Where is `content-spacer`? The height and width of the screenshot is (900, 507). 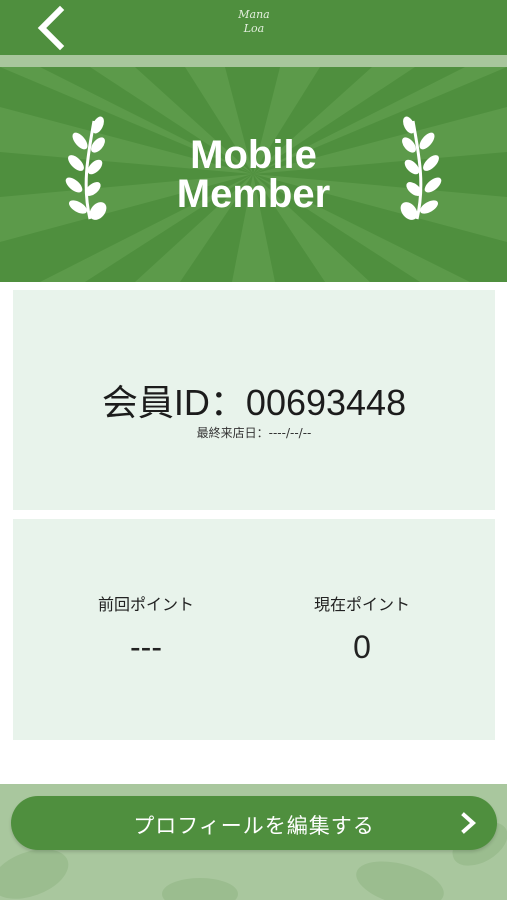 content-spacer is located at coordinates (253, 762).